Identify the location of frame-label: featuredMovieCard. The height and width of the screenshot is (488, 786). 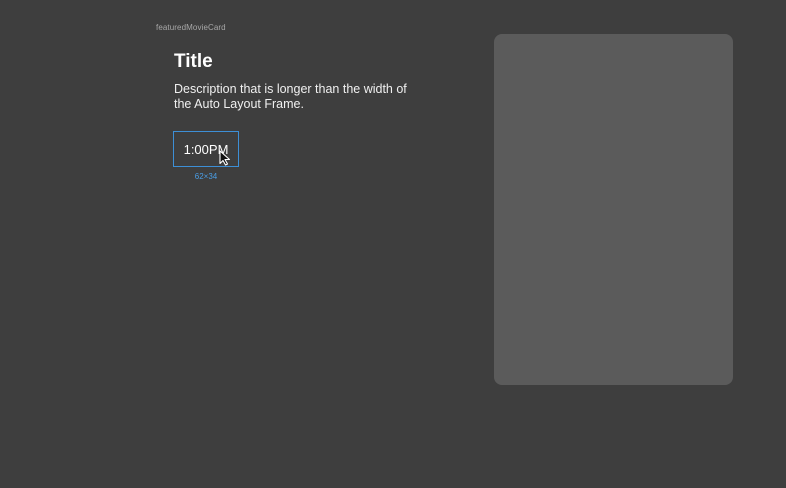
(191, 27).